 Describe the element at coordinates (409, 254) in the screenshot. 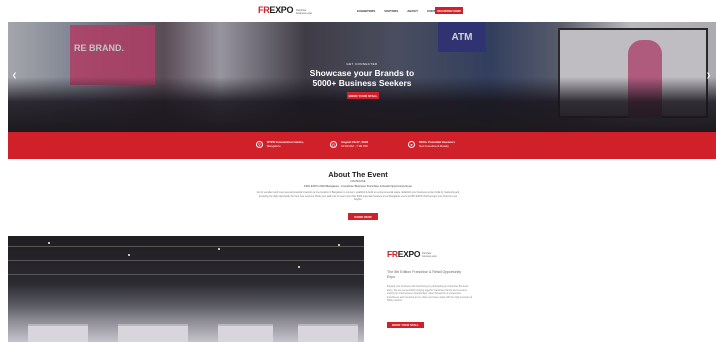

I see `feature-logo-expo: EXPO` at that location.